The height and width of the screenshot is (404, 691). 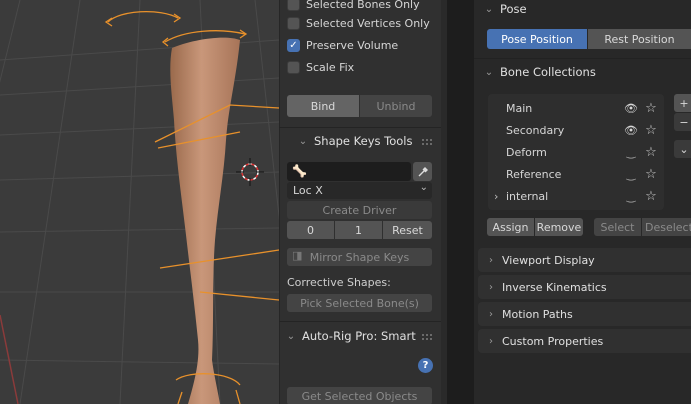 What do you see at coordinates (349, 171) in the screenshot?
I see `bone-name-field: 🦴` at bounding box center [349, 171].